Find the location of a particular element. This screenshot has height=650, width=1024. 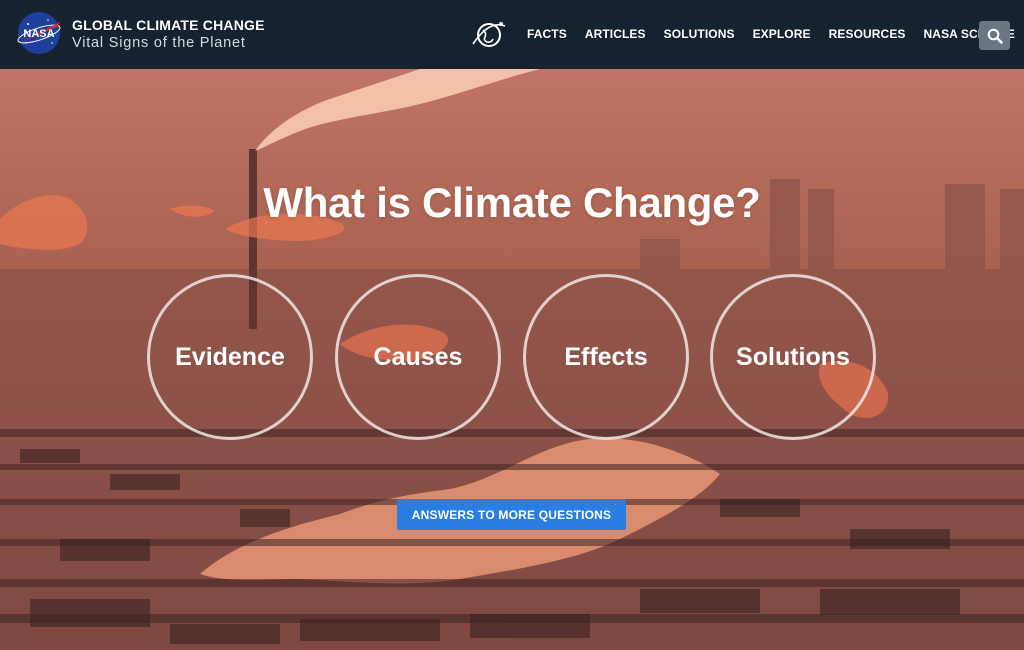

svg-text: NASA is located at coordinates (38, 34).